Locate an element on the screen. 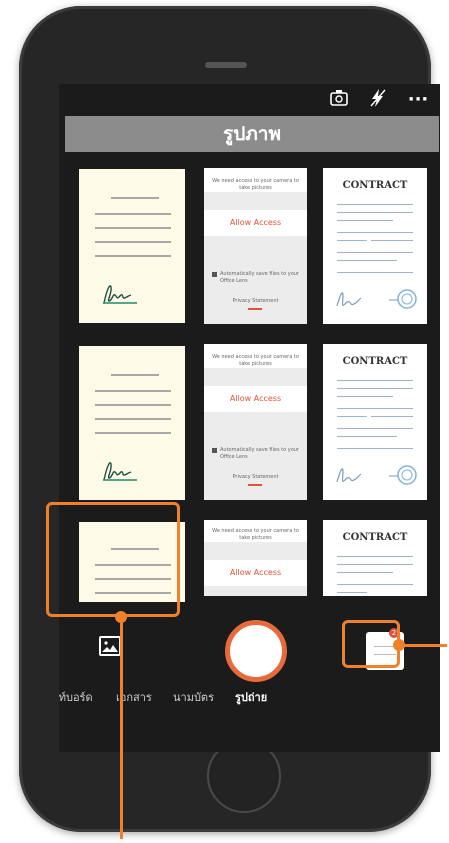 This screenshot has width=449, height=843. recent-capture-highlight is located at coordinates (371, 644).